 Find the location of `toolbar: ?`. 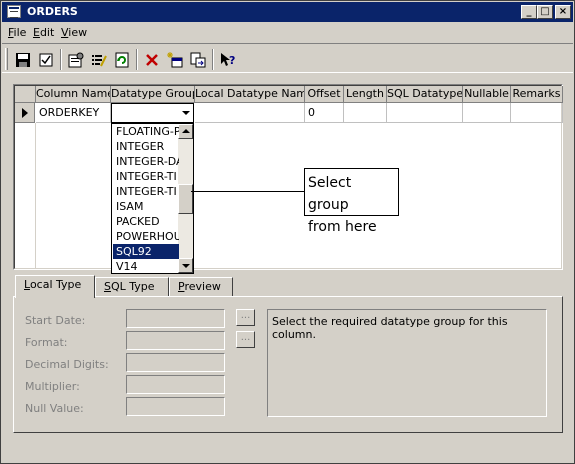

toolbar: ? is located at coordinates (287, 58).